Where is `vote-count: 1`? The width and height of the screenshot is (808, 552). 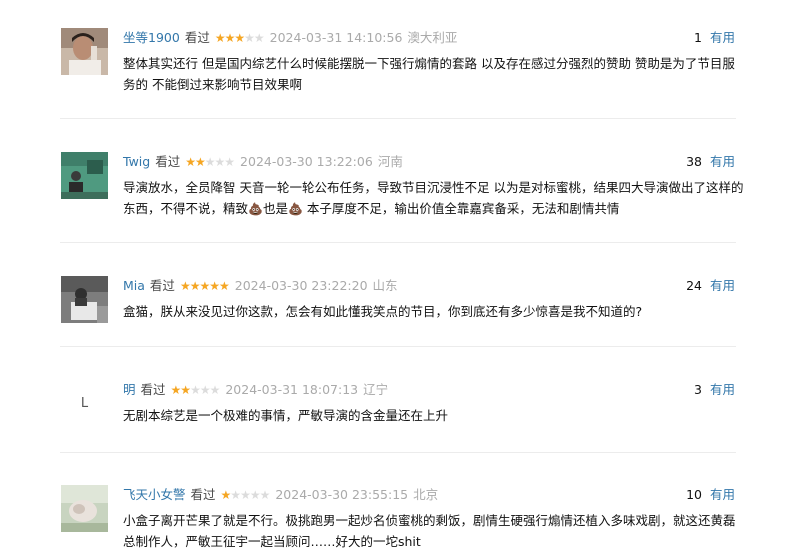 vote-count: 1 is located at coordinates (698, 37).